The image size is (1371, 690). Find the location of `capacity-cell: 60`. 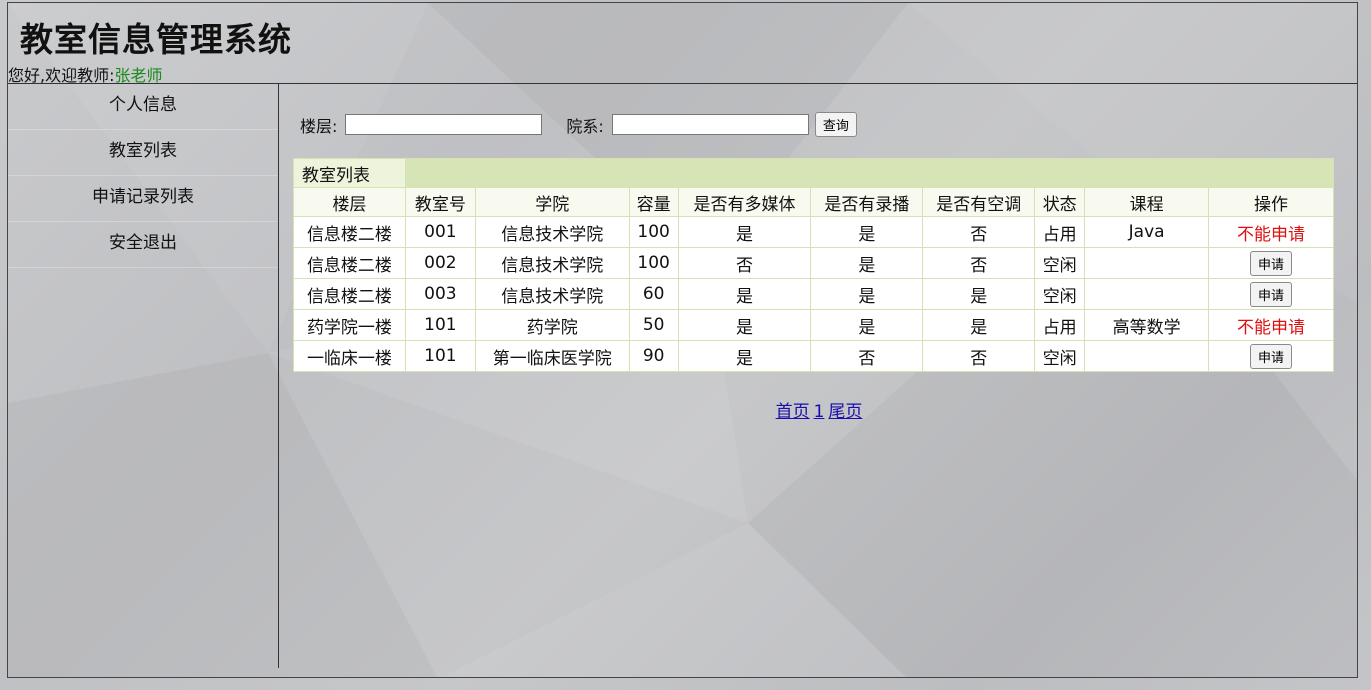

capacity-cell: 60 is located at coordinates (653, 294).